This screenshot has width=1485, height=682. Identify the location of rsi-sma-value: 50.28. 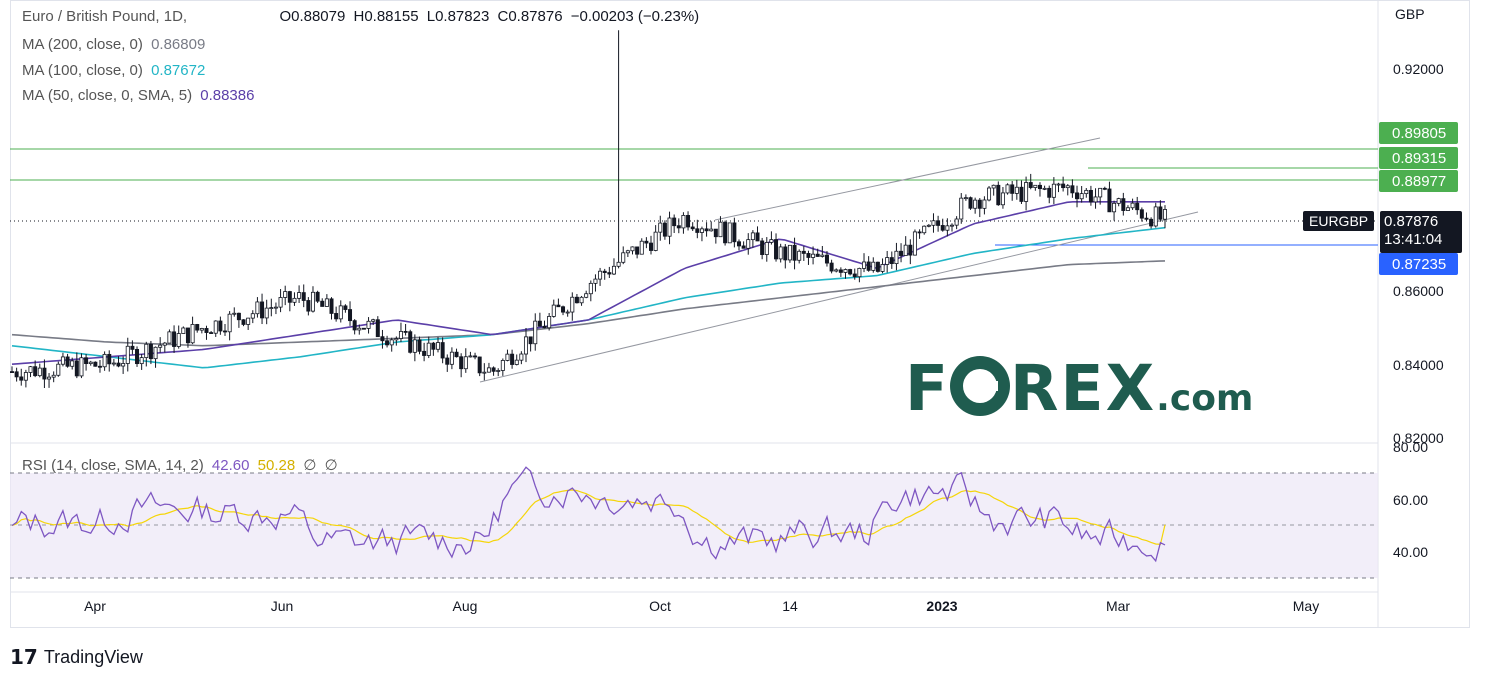
(276, 465).